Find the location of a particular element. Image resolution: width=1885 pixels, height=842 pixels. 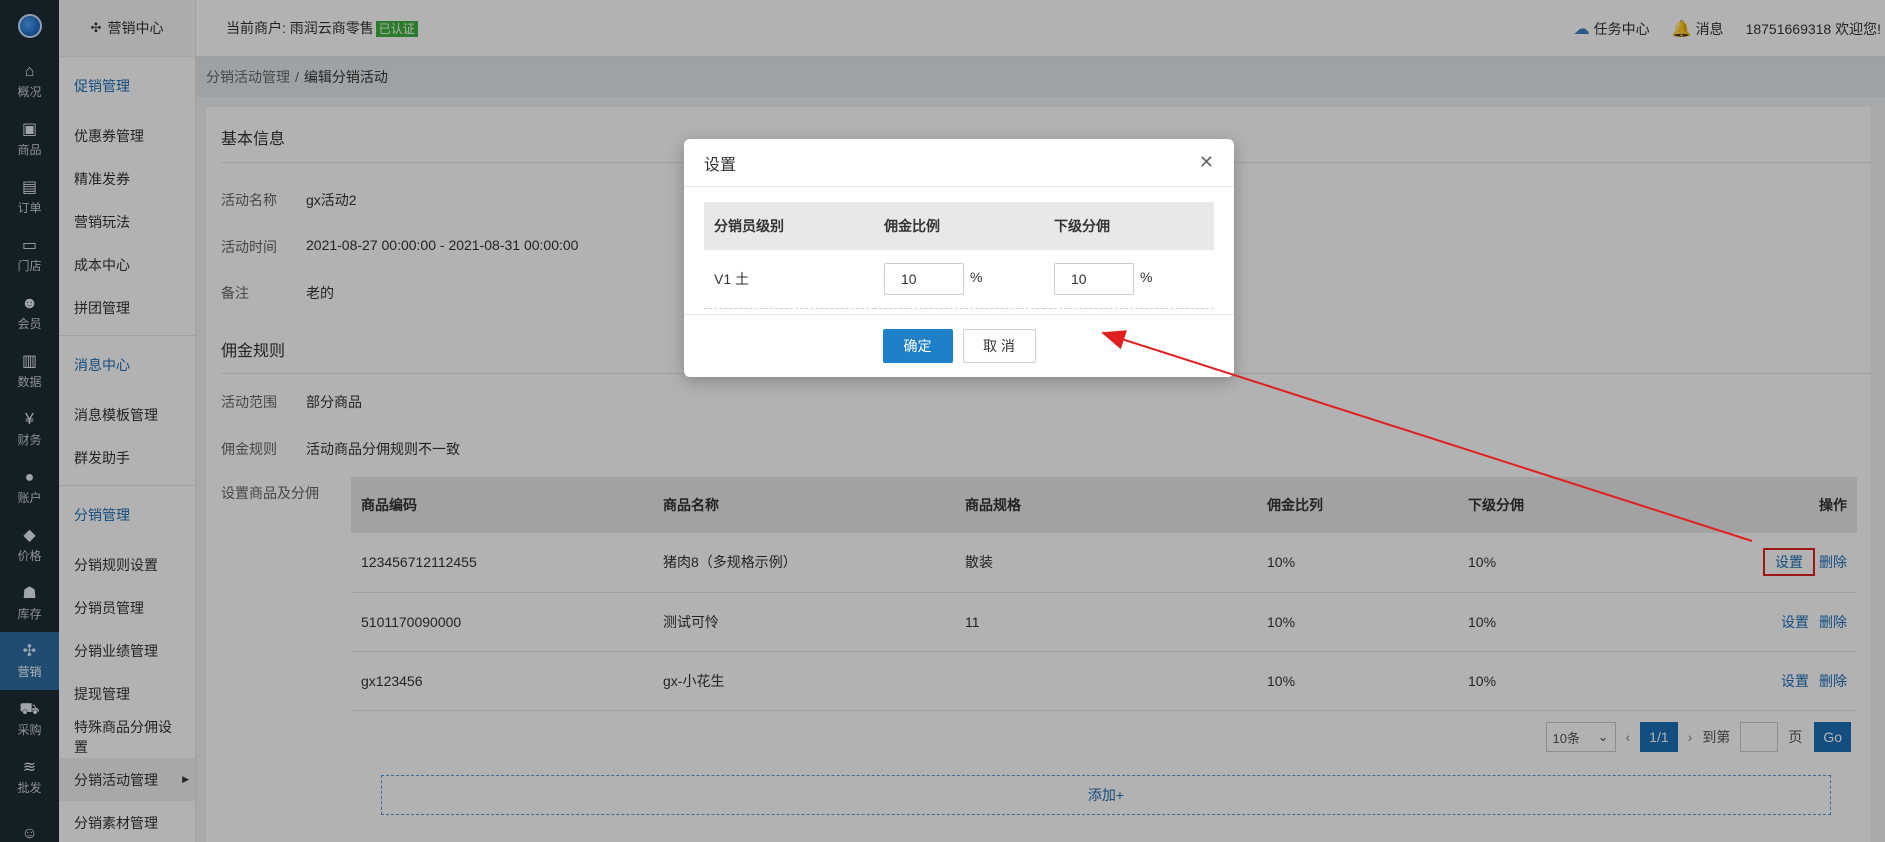

sub-commission-input: 10 is located at coordinates (1094, 278).